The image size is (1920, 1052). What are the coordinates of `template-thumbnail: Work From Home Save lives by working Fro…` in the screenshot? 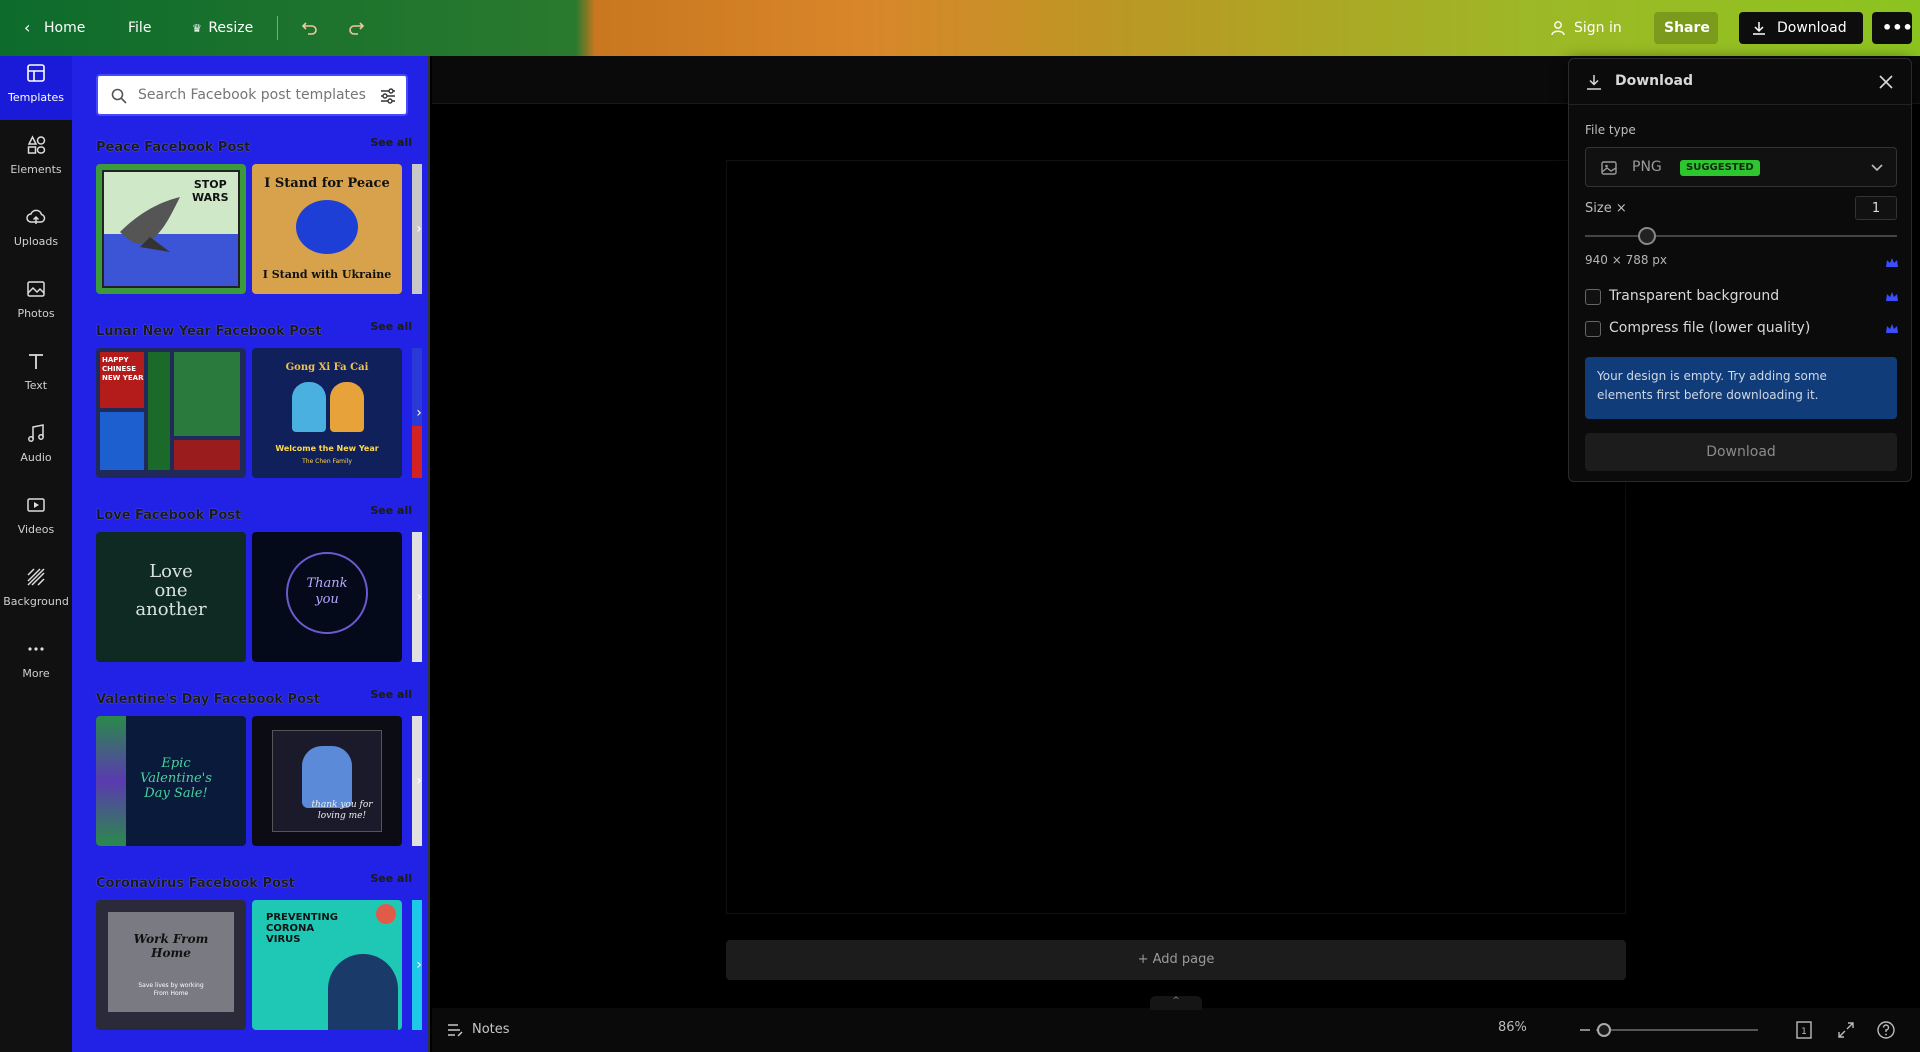 It's located at (171, 965).